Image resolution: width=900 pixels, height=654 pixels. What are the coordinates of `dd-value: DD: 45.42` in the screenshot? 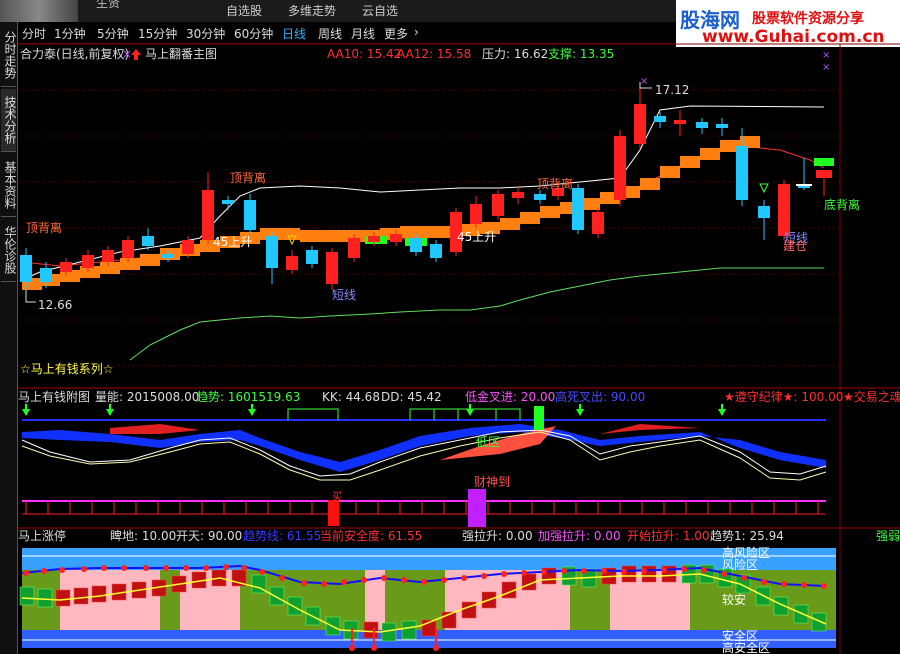 It's located at (411, 397).